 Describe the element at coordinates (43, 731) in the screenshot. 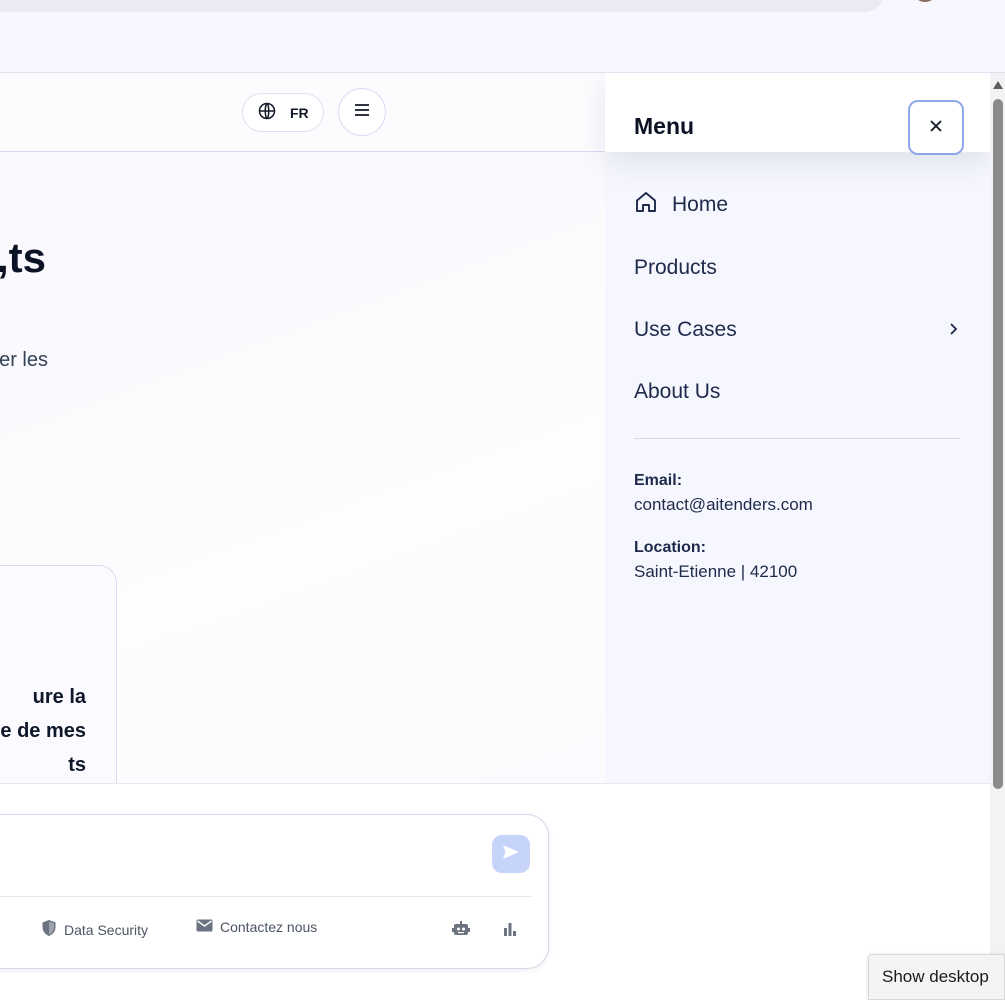

I see `card-text-line: e de mes` at that location.